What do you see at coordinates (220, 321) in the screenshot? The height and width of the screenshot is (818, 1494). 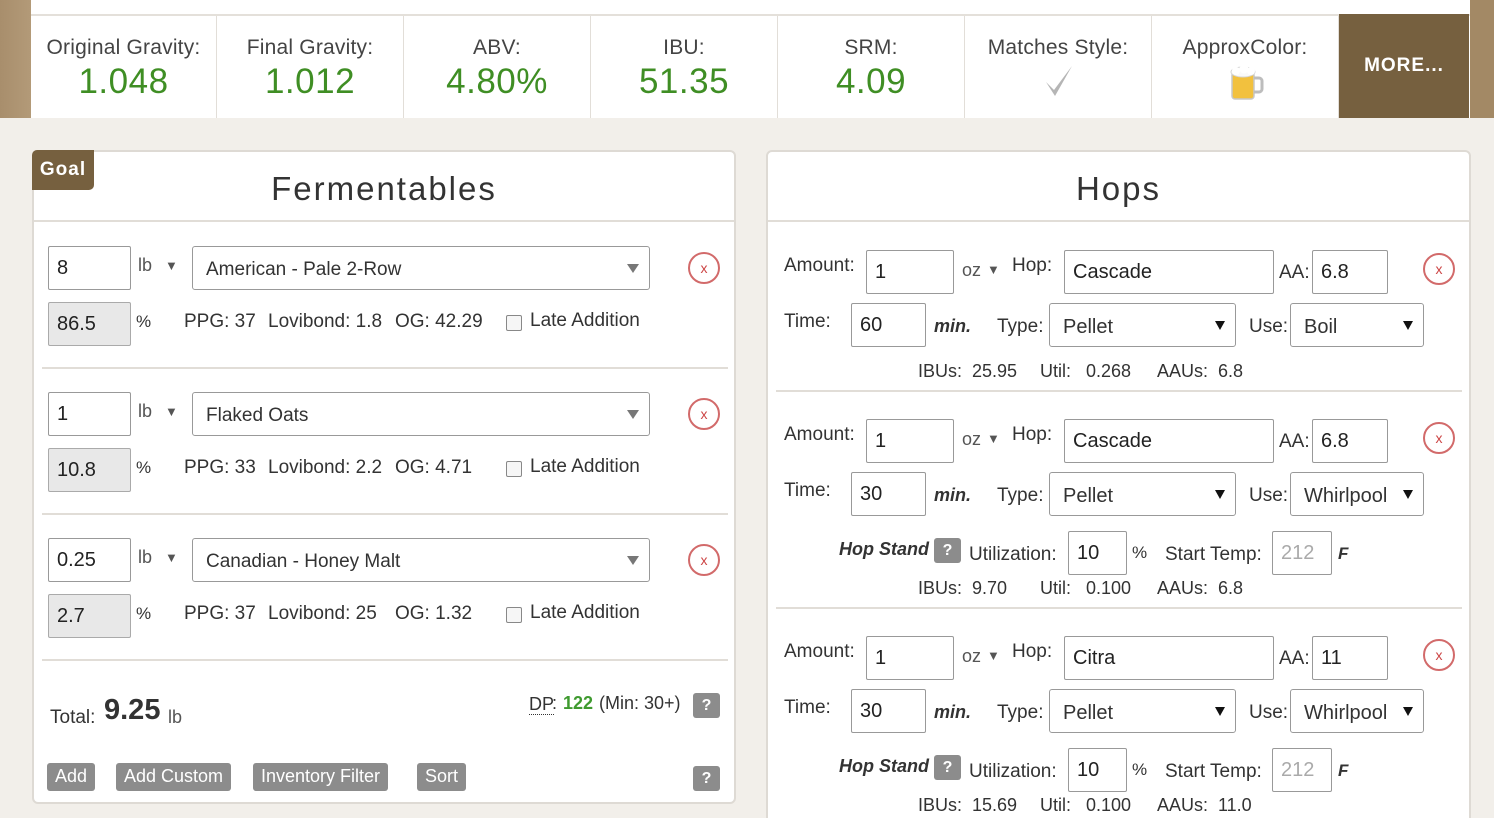 I see `ppg-text: PPG: 37` at bounding box center [220, 321].